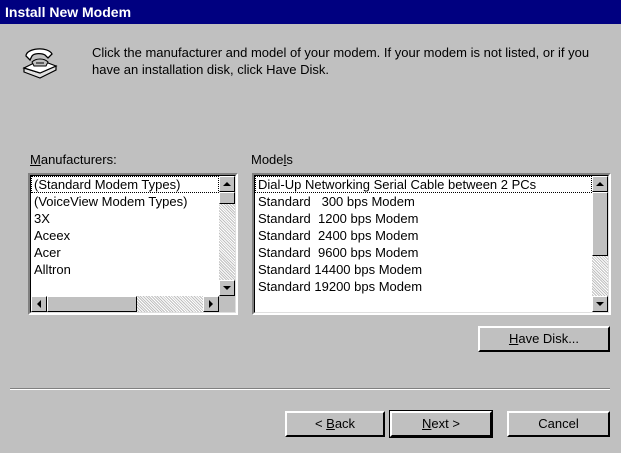 The width and height of the screenshot is (621, 453). What do you see at coordinates (227, 236) in the screenshot?
I see `manufacturers-vertical-scrollbar` at bounding box center [227, 236].